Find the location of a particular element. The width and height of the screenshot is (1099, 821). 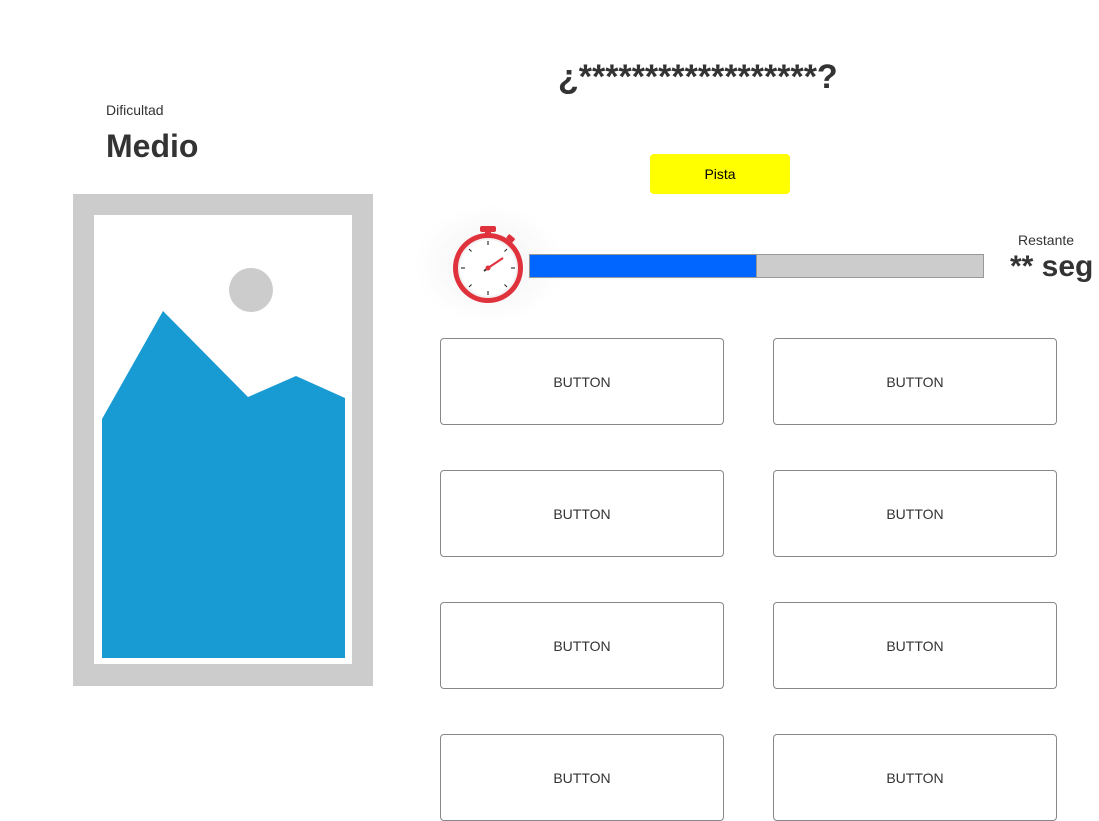

time-progress-fill is located at coordinates (643, 266).